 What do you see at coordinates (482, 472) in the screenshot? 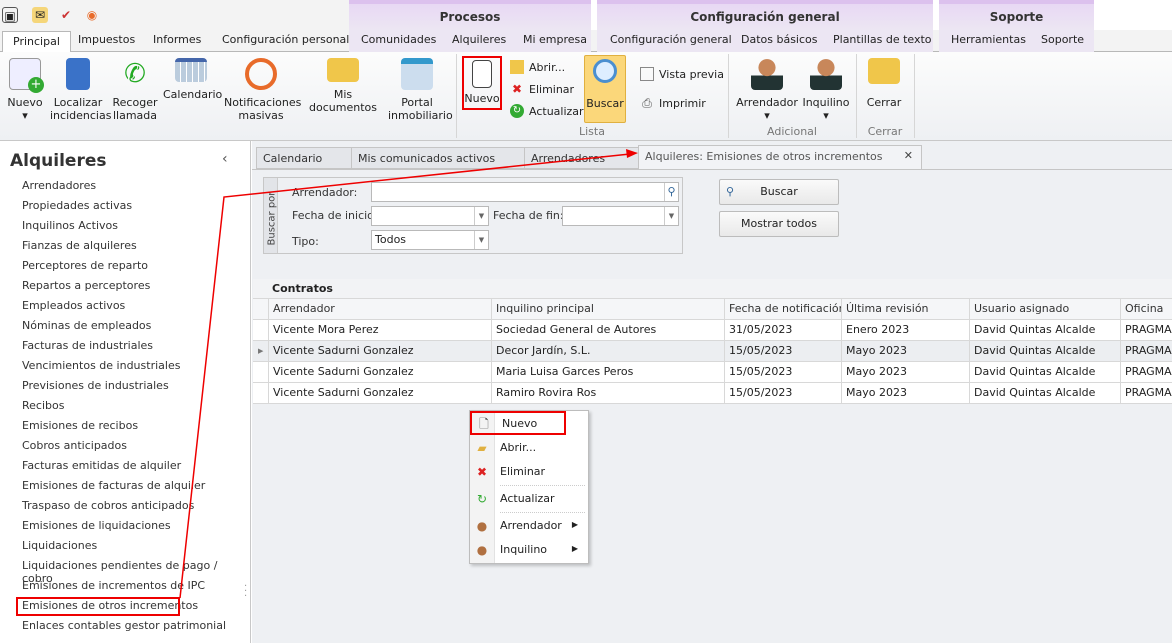
I see `delete-x-icon: ✖` at bounding box center [482, 472].